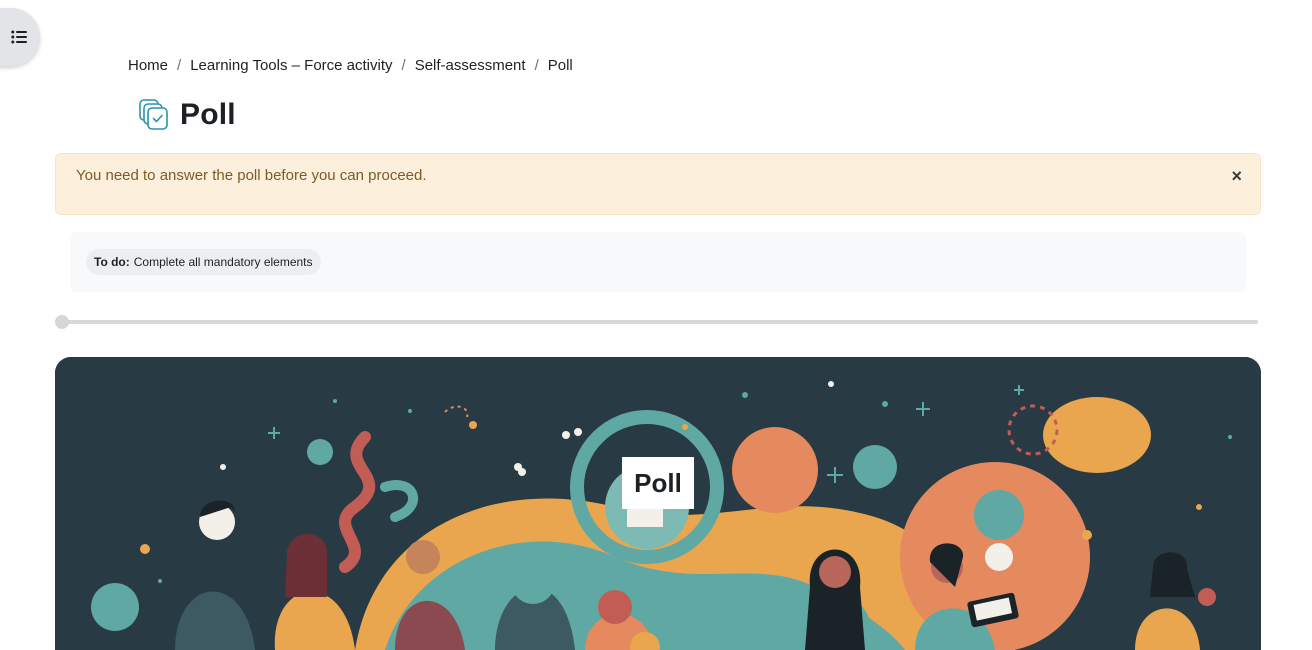 This screenshot has height=650, width=1312. I want to click on completion-text: Complete all mandatory elements, so click(223, 262).